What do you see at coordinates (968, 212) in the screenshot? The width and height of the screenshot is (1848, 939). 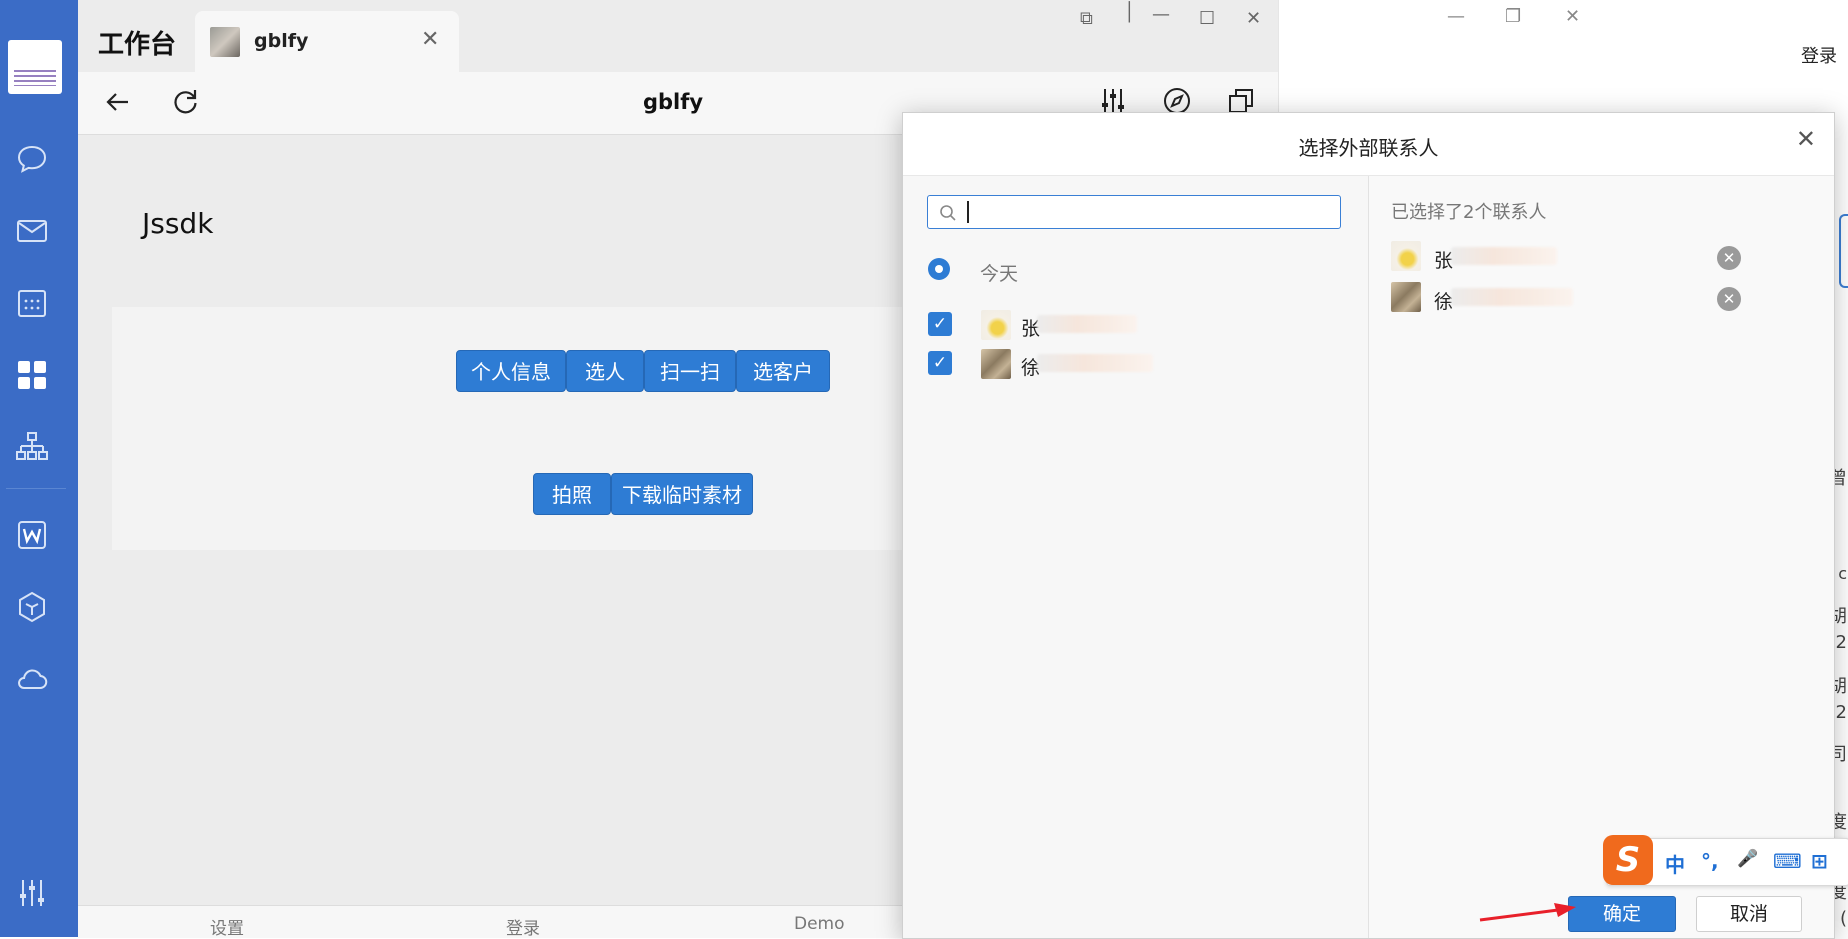 I see `text-caret` at bounding box center [968, 212].